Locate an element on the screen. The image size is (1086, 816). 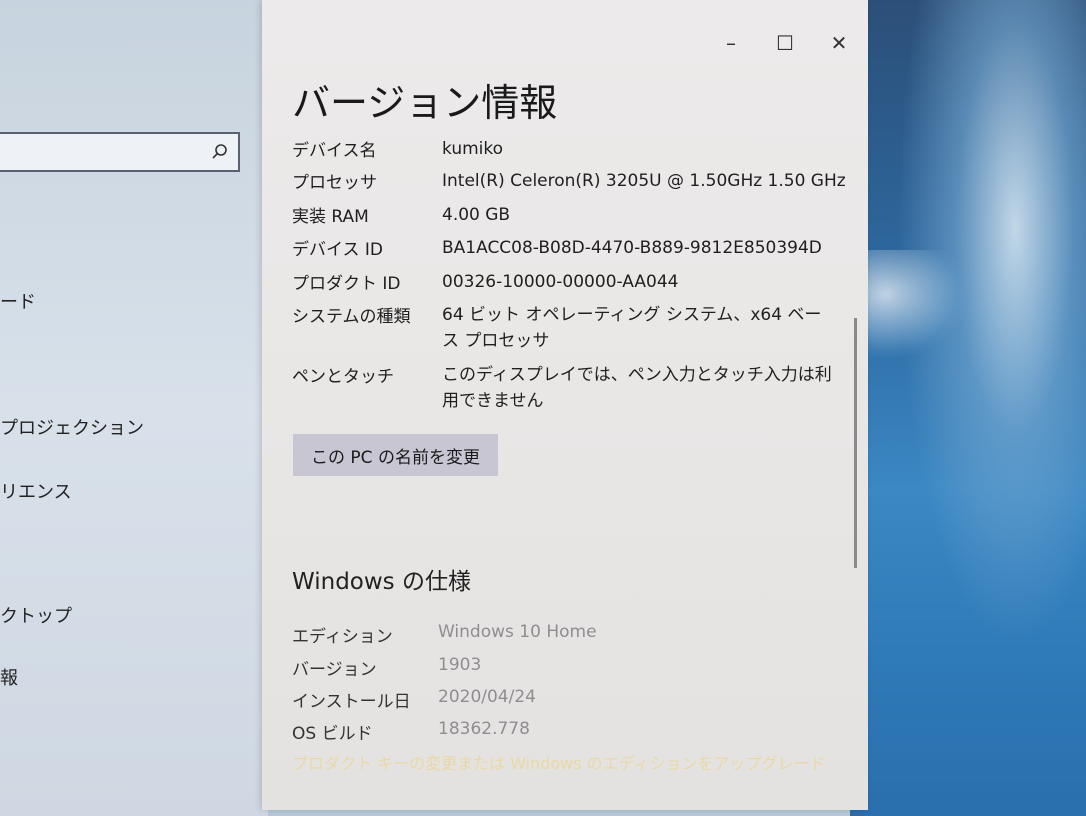
spec-label: システムの種類 is located at coordinates (351, 317).